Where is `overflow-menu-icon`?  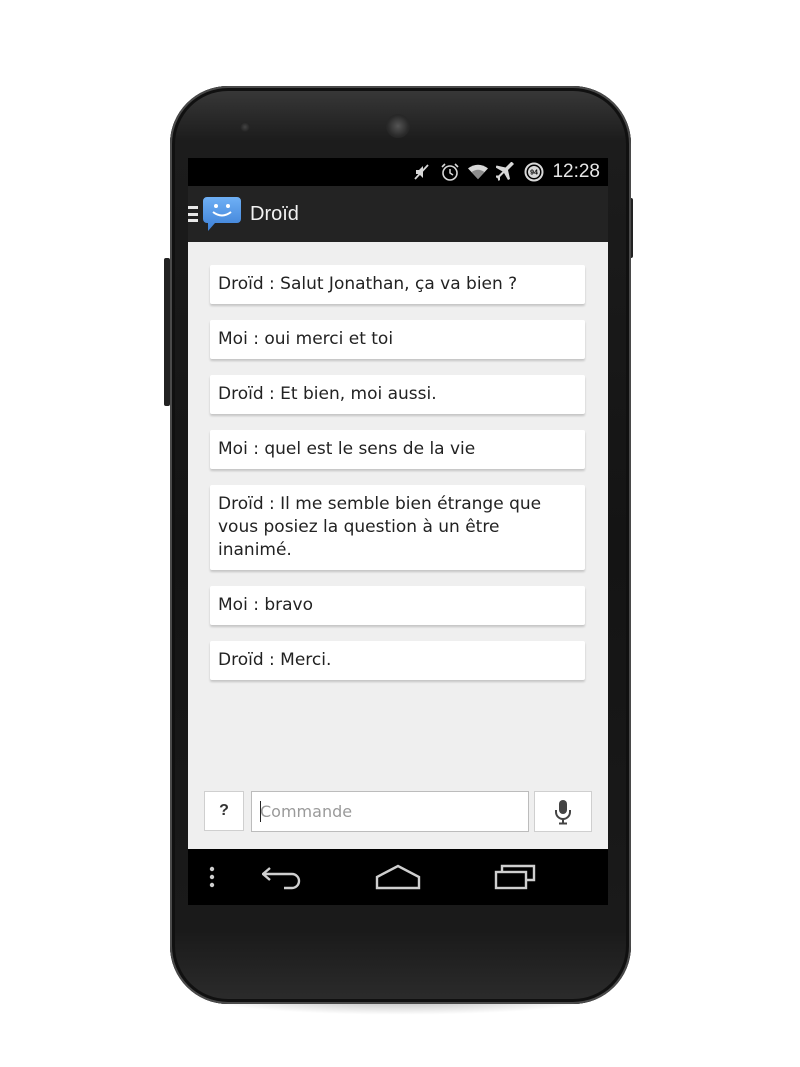
overflow-menu-icon is located at coordinates (212, 877).